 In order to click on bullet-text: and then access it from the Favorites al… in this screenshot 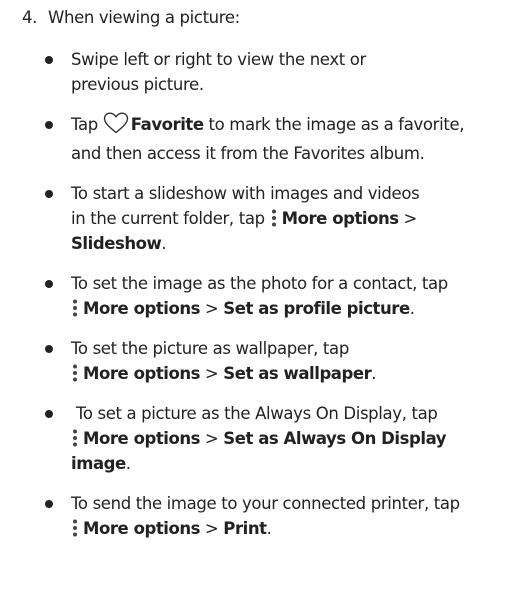, I will do `click(248, 153)`.